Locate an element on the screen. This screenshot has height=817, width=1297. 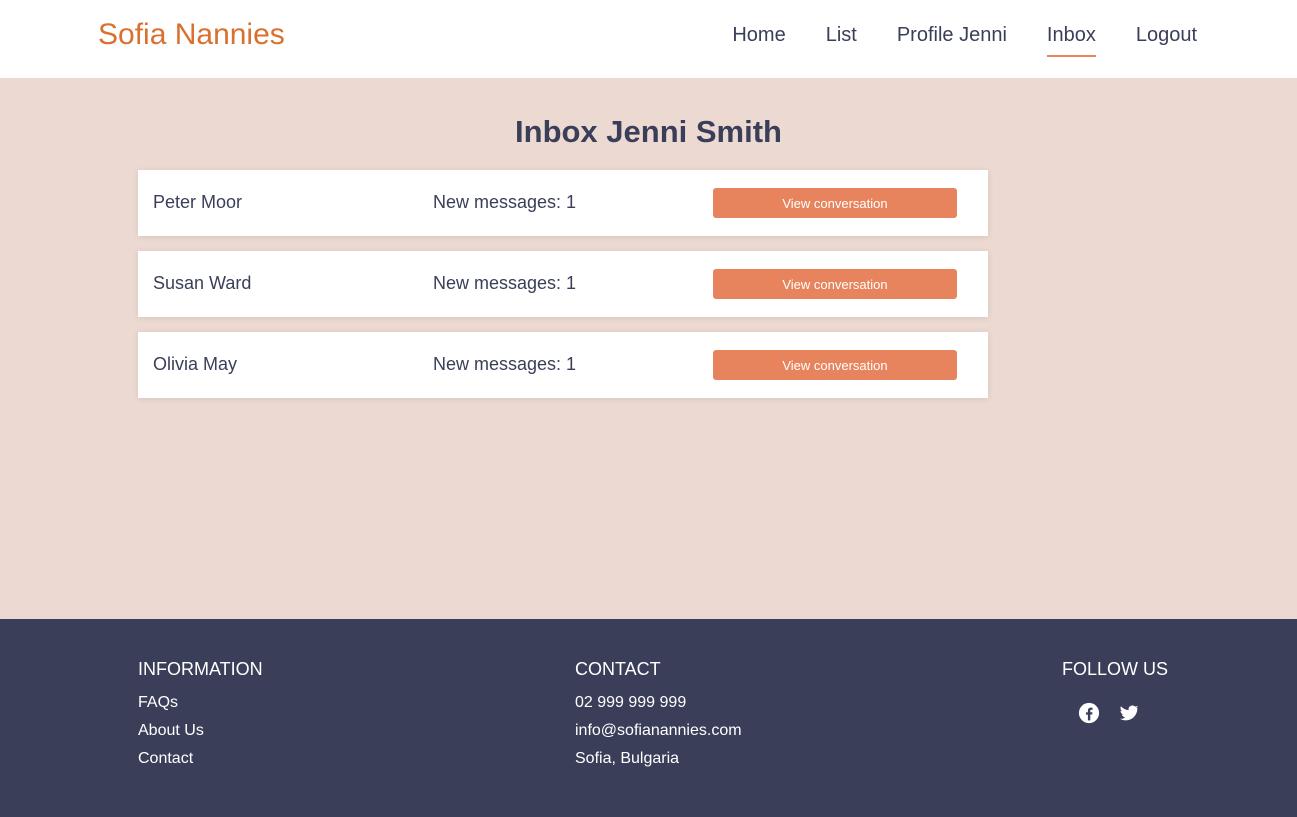
nav-logout: Logout is located at coordinates (1166, 38).